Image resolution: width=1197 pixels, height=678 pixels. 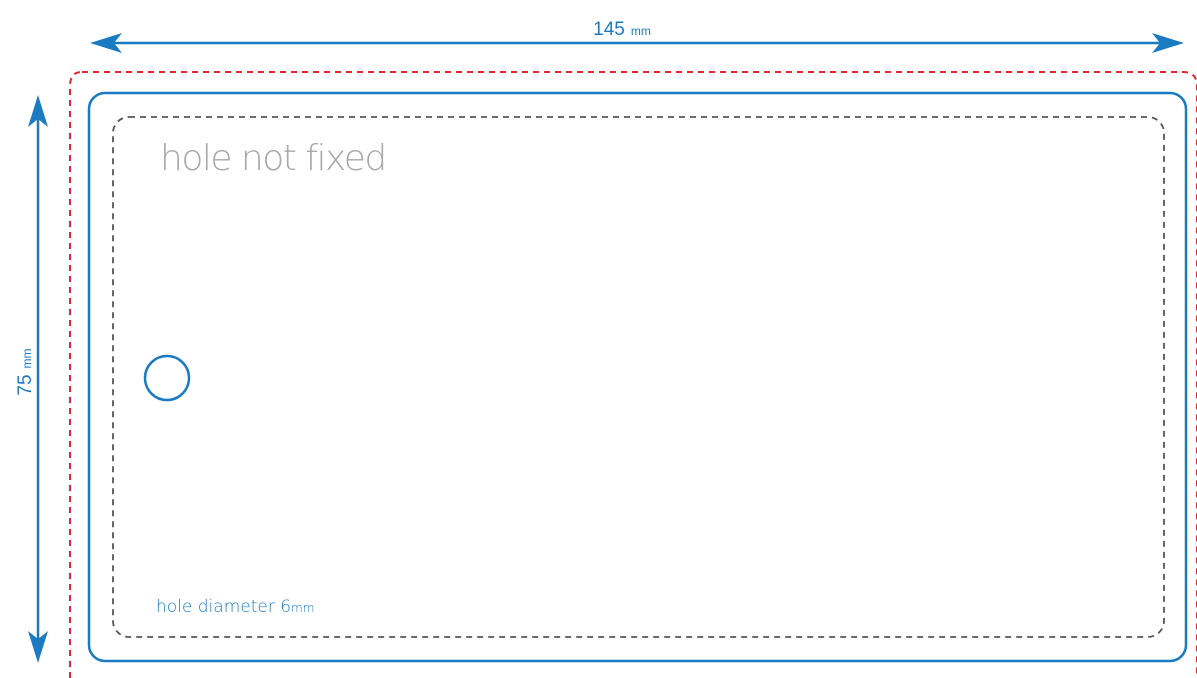 I want to click on height-dimension-value: 75, so click(x=25, y=384).